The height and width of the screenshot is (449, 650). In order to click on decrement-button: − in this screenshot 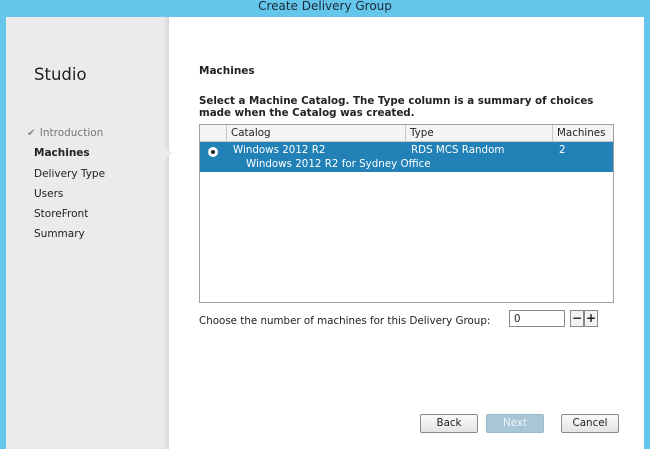, I will do `click(577, 318)`.